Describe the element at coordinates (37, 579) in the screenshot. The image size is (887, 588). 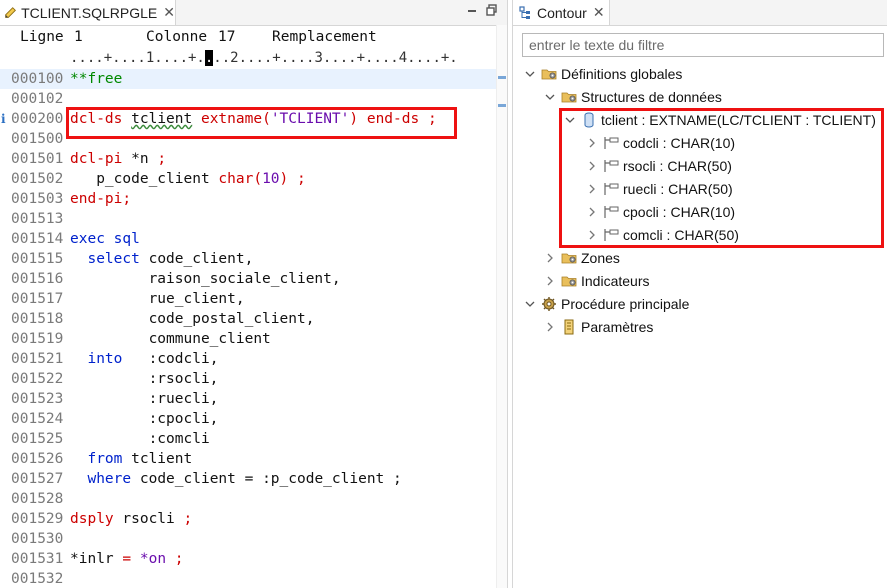
I see `line-number: 001532` at that location.